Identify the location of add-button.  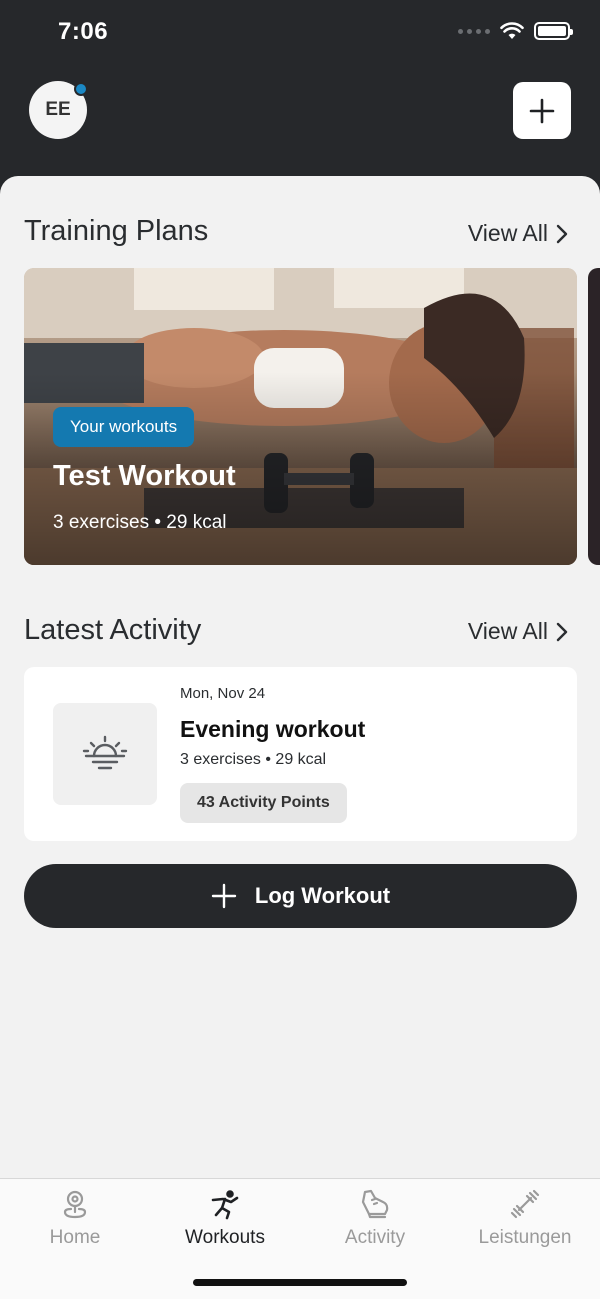
(542, 110).